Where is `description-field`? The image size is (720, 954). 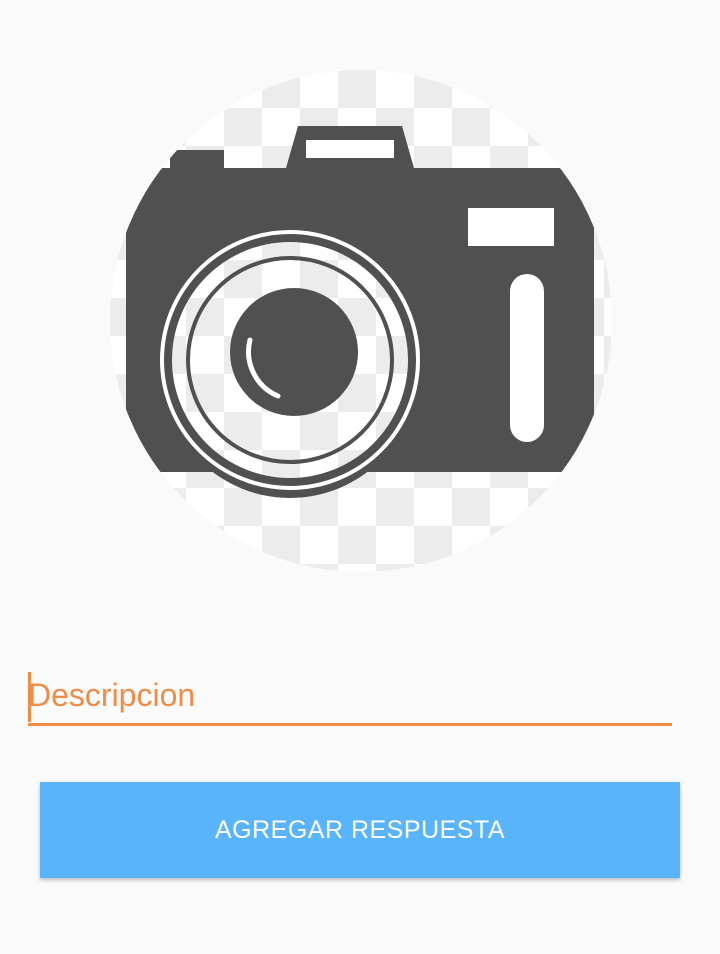
description-field is located at coordinates (350, 697).